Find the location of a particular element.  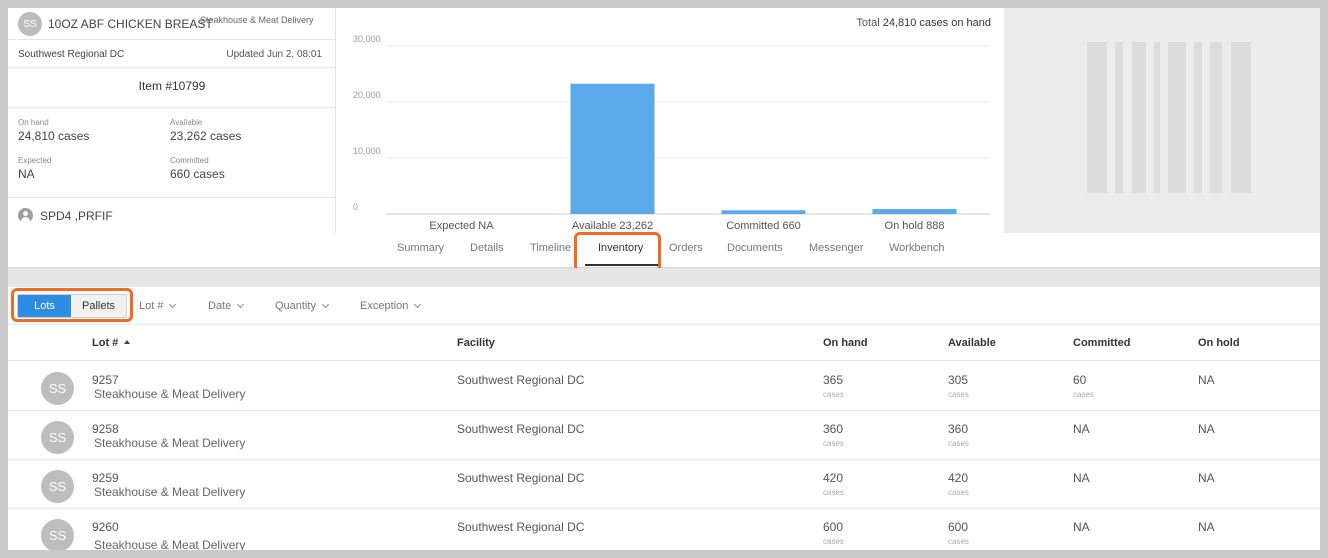

sort-ascending-icon is located at coordinates (127, 342).